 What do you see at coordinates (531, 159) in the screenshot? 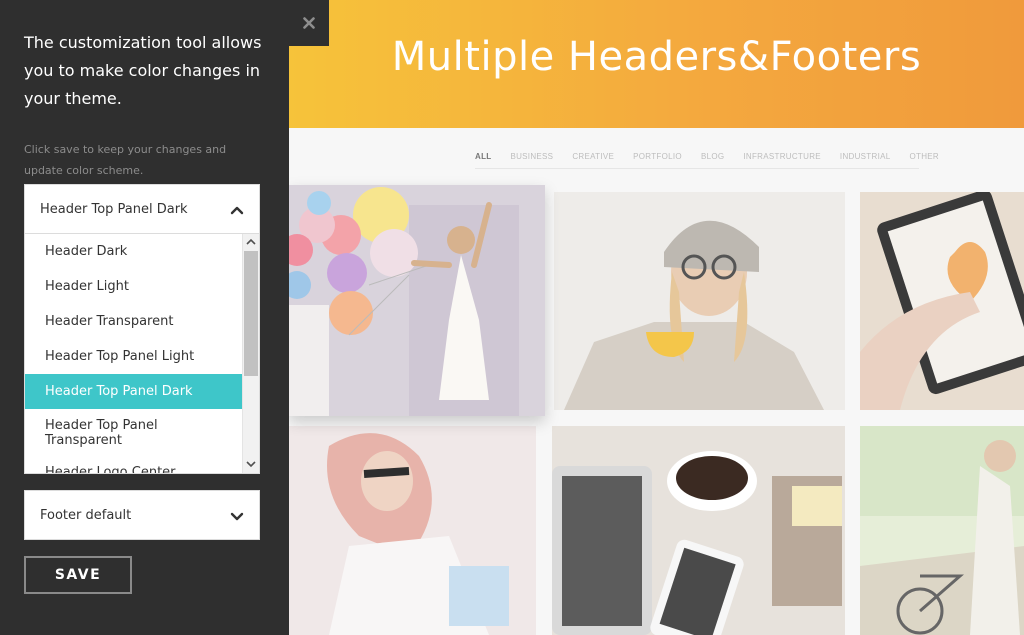
I see `filter-business: BUSINESS` at bounding box center [531, 159].